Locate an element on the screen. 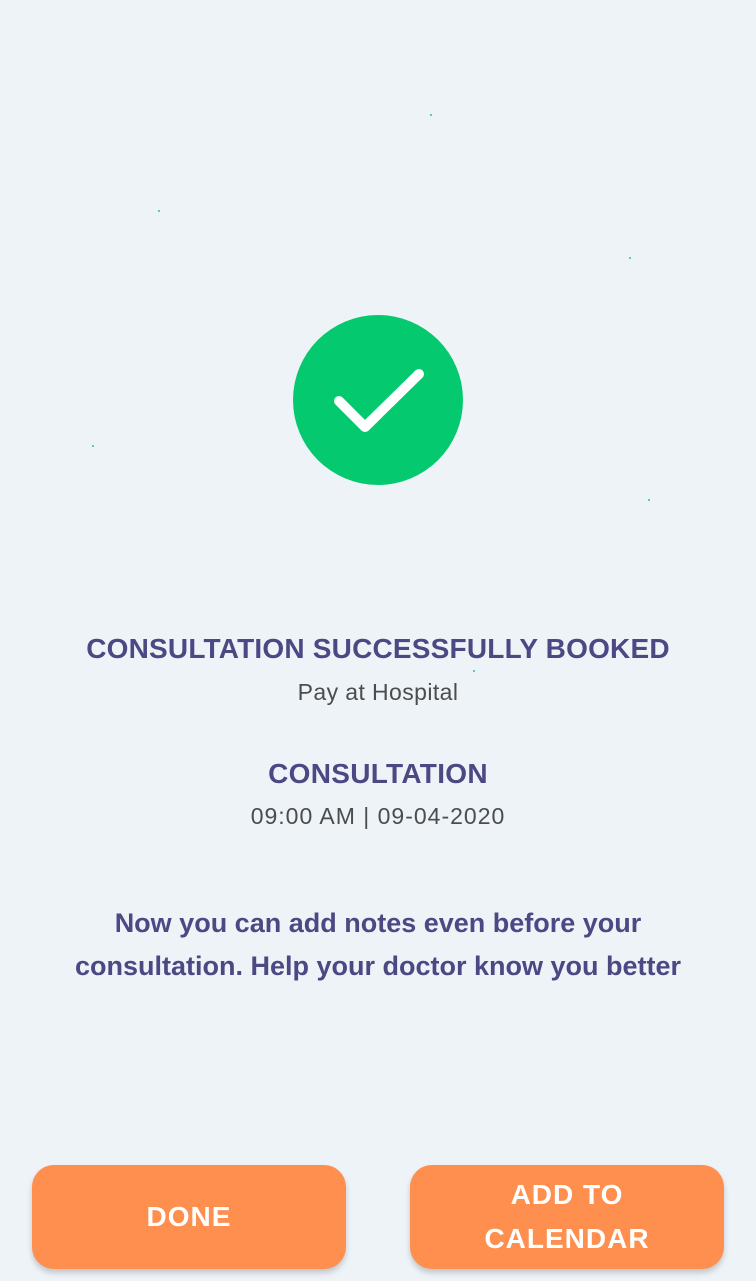 This screenshot has height=1281, width=756. success-badge is located at coordinates (378, 400).